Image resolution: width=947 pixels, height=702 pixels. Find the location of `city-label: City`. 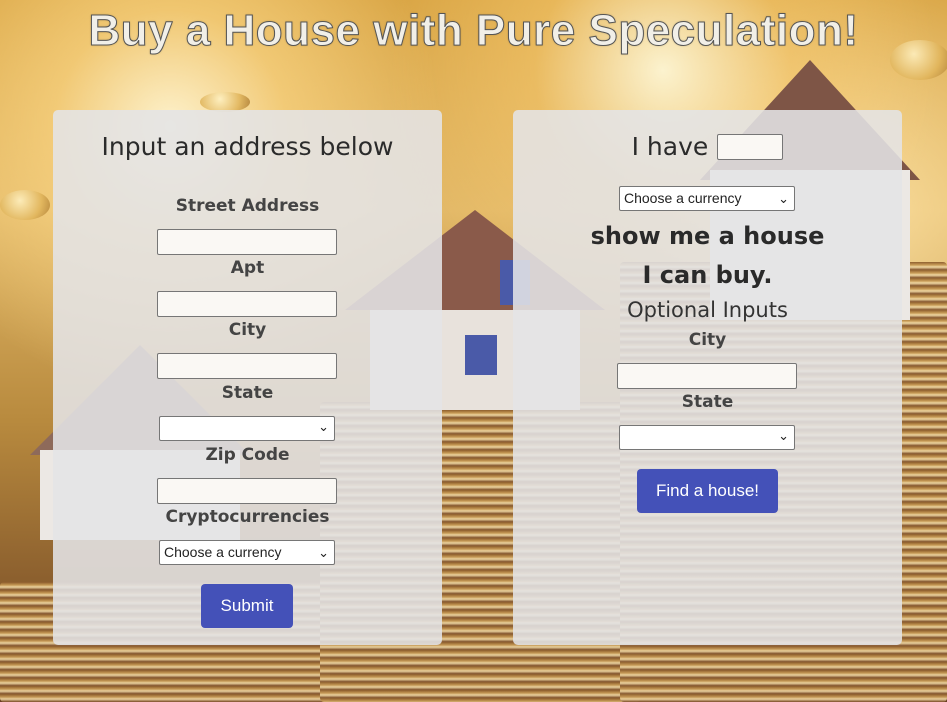

city-label: City is located at coordinates (247, 330).